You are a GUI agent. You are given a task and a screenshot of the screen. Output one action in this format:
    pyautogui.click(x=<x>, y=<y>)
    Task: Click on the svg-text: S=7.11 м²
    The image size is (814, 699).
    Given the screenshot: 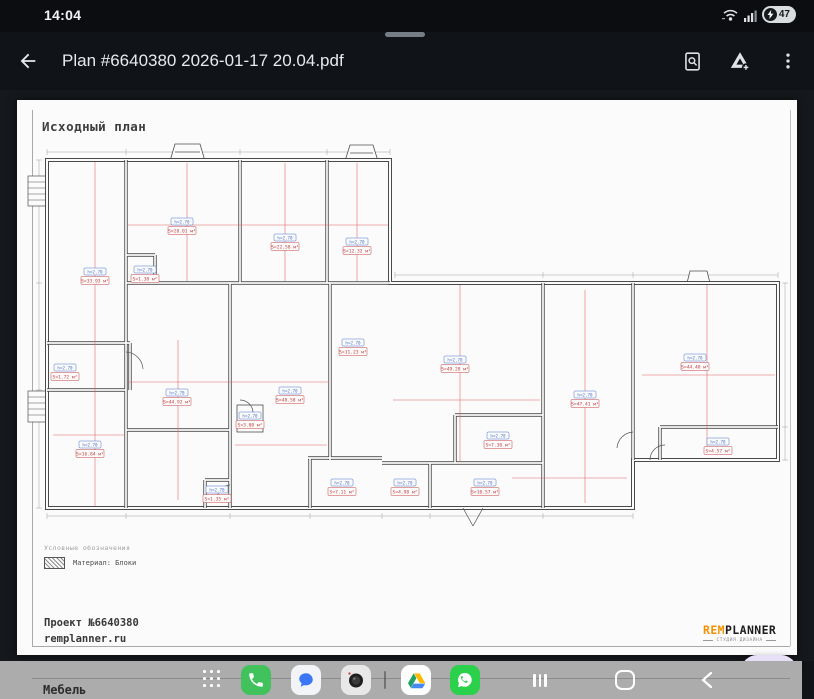 What is the action you would take?
    pyautogui.click(x=342, y=493)
    